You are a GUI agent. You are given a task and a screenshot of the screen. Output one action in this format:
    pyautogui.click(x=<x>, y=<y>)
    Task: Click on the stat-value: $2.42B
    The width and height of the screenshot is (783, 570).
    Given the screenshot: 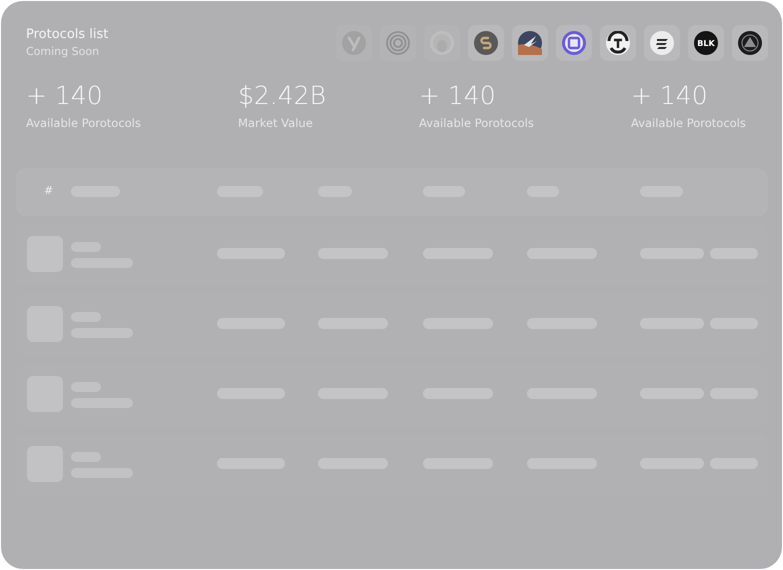 What is the action you would take?
    pyautogui.click(x=282, y=95)
    